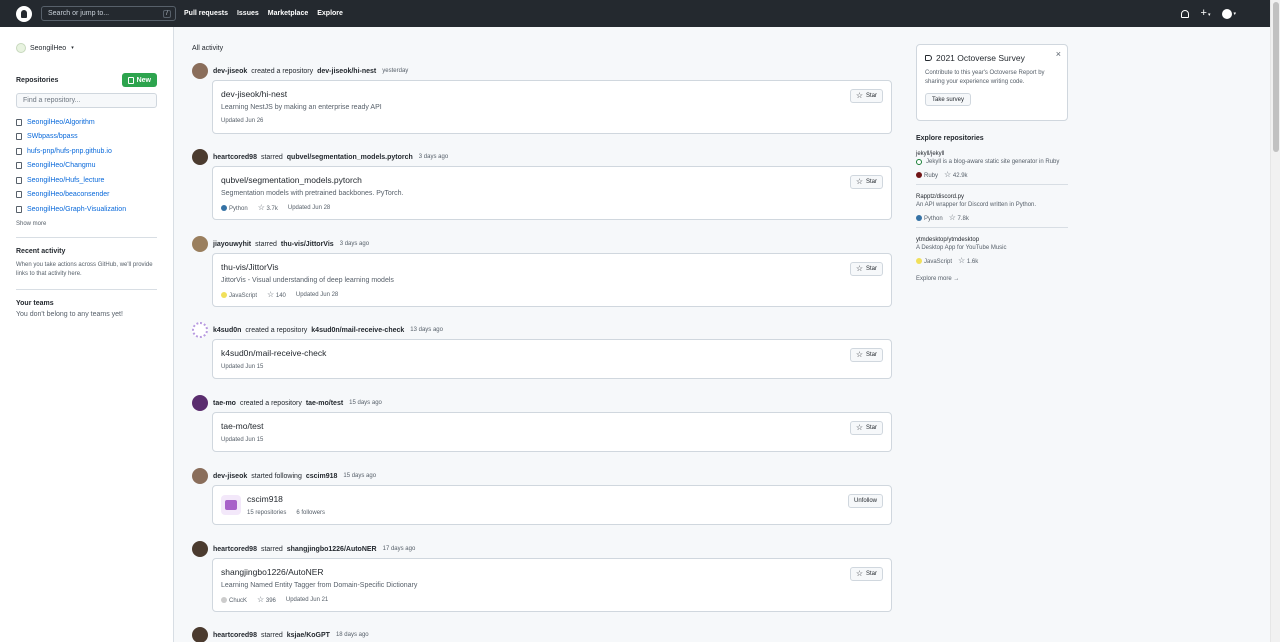  Describe the element at coordinates (86, 224) in the screenshot. I see `show-more-link: Show more` at that location.